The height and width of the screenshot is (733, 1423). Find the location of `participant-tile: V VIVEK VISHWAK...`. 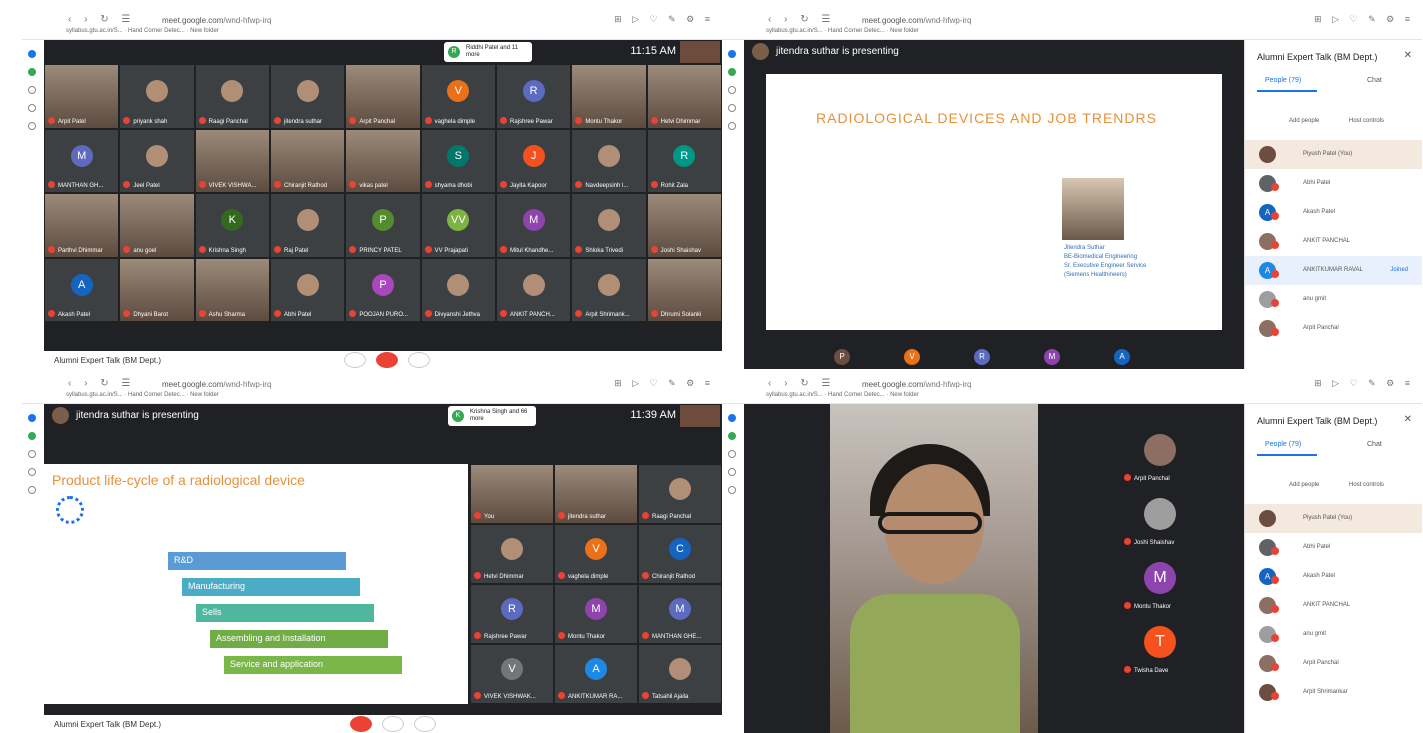

participant-tile: V VIVEK VISHWAK... is located at coordinates (512, 674).